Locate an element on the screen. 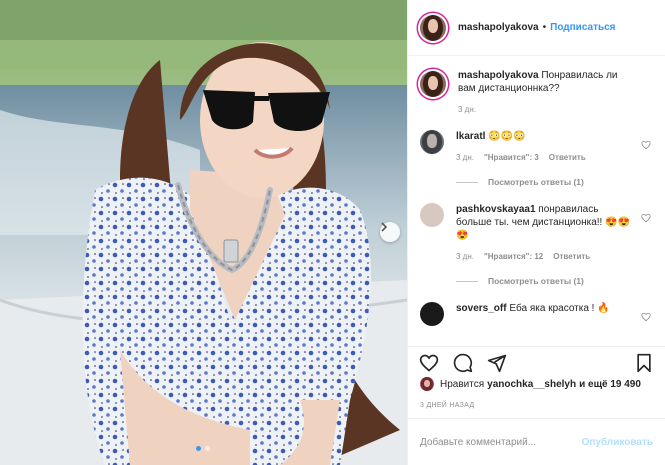 The width and height of the screenshot is (665, 465). comment-icon is located at coordinates (463, 362).